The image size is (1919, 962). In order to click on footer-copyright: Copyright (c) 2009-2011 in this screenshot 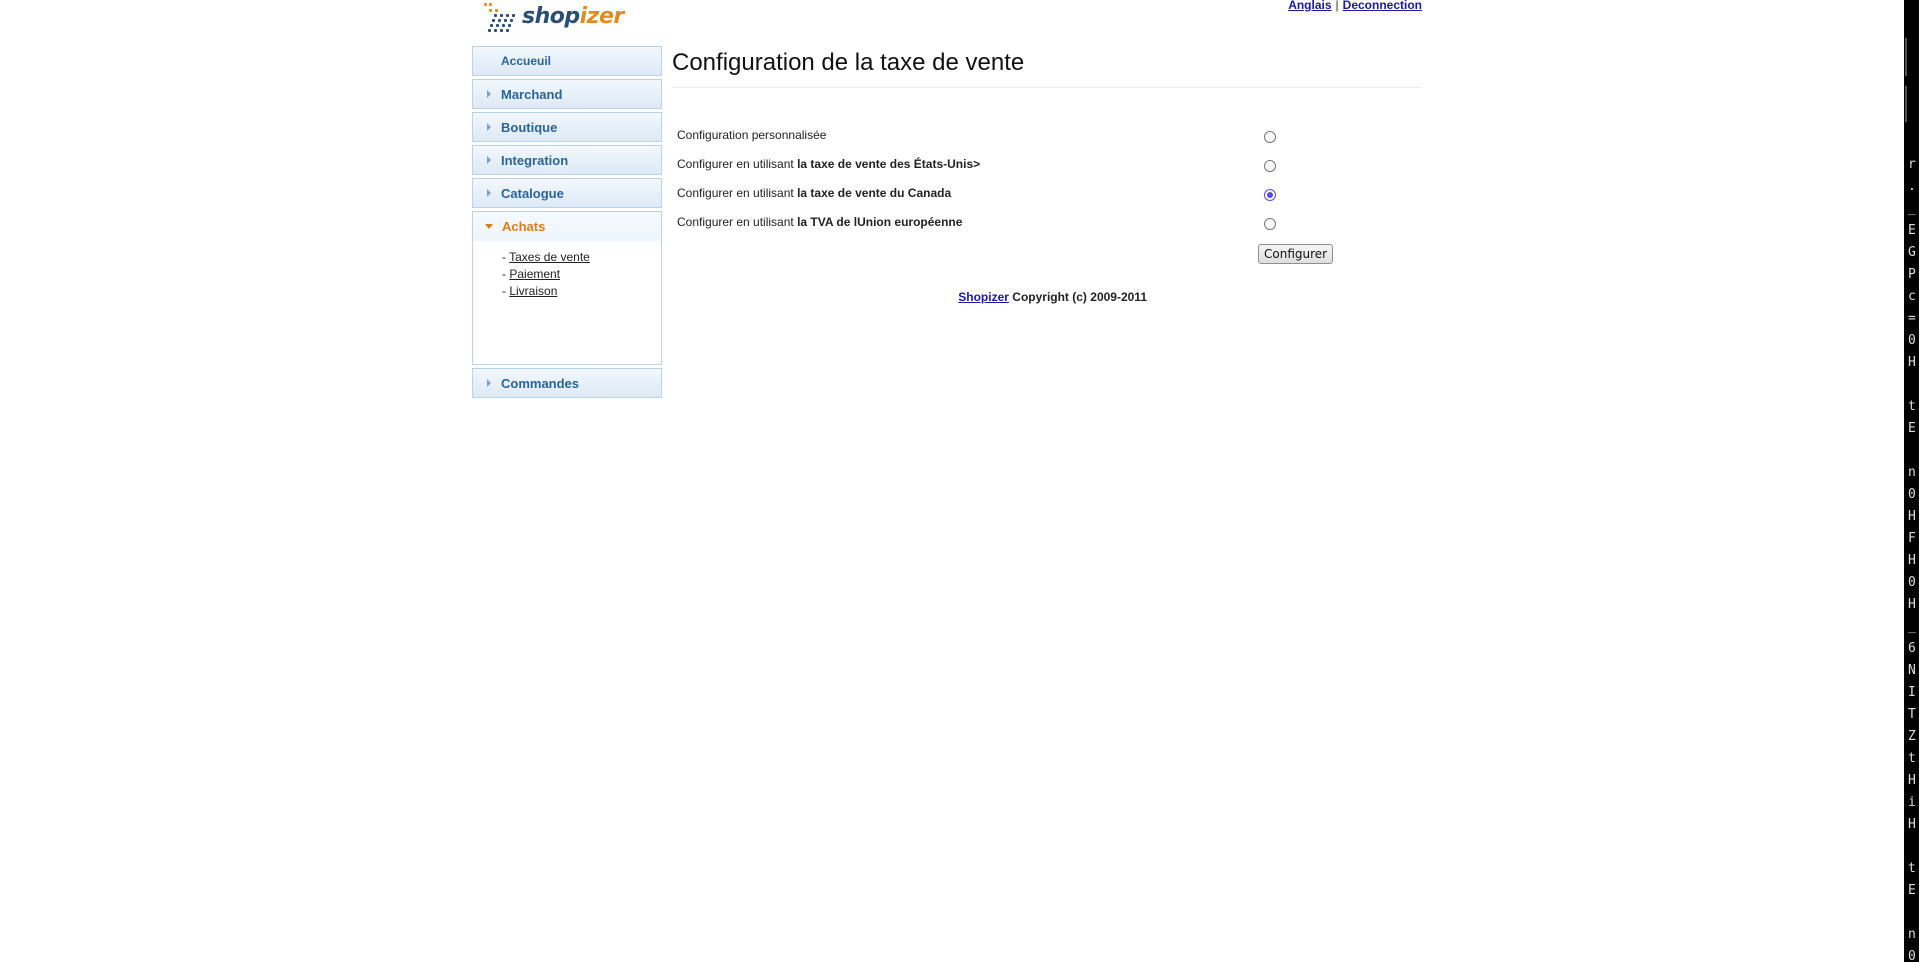, I will do `click(1077, 297)`.